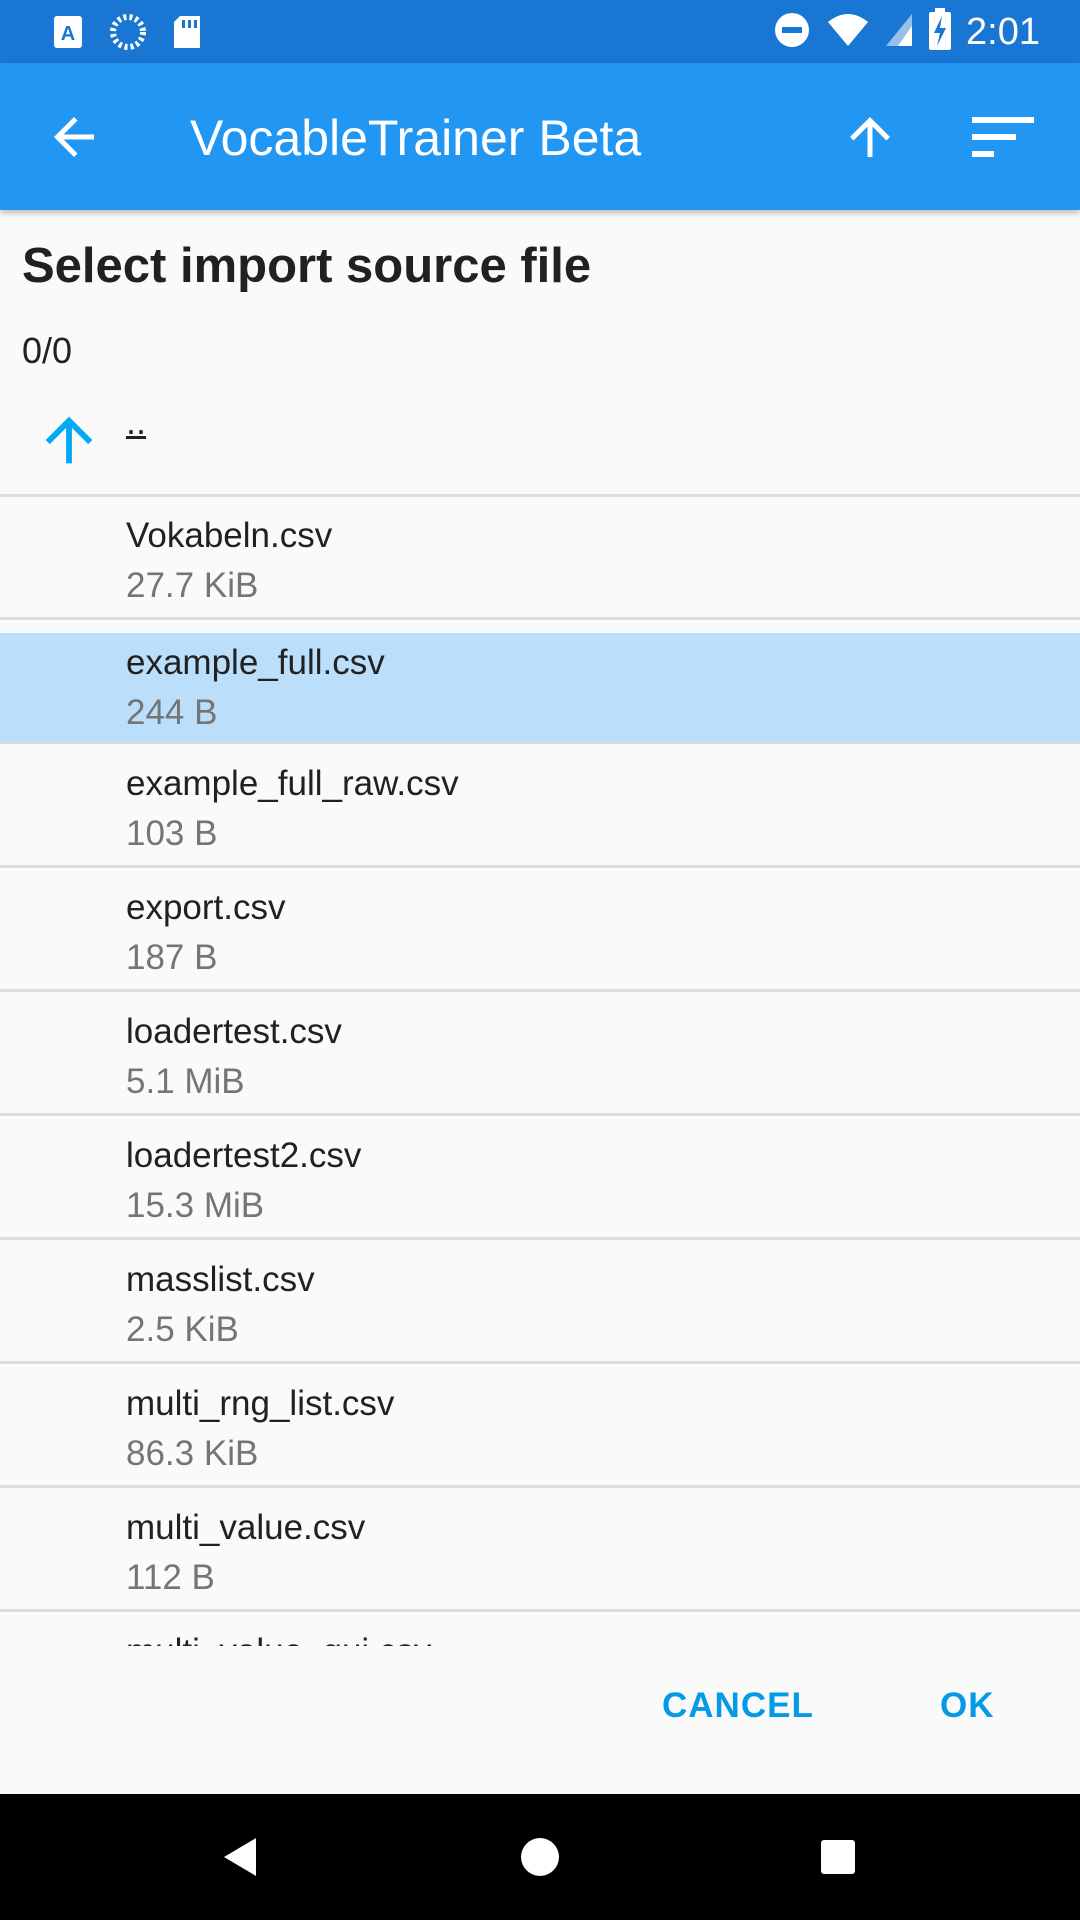 The width and height of the screenshot is (1080, 1920). What do you see at coordinates (246, 1527) in the screenshot?
I see `file-name: multi_value.csv` at bounding box center [246, 1527].